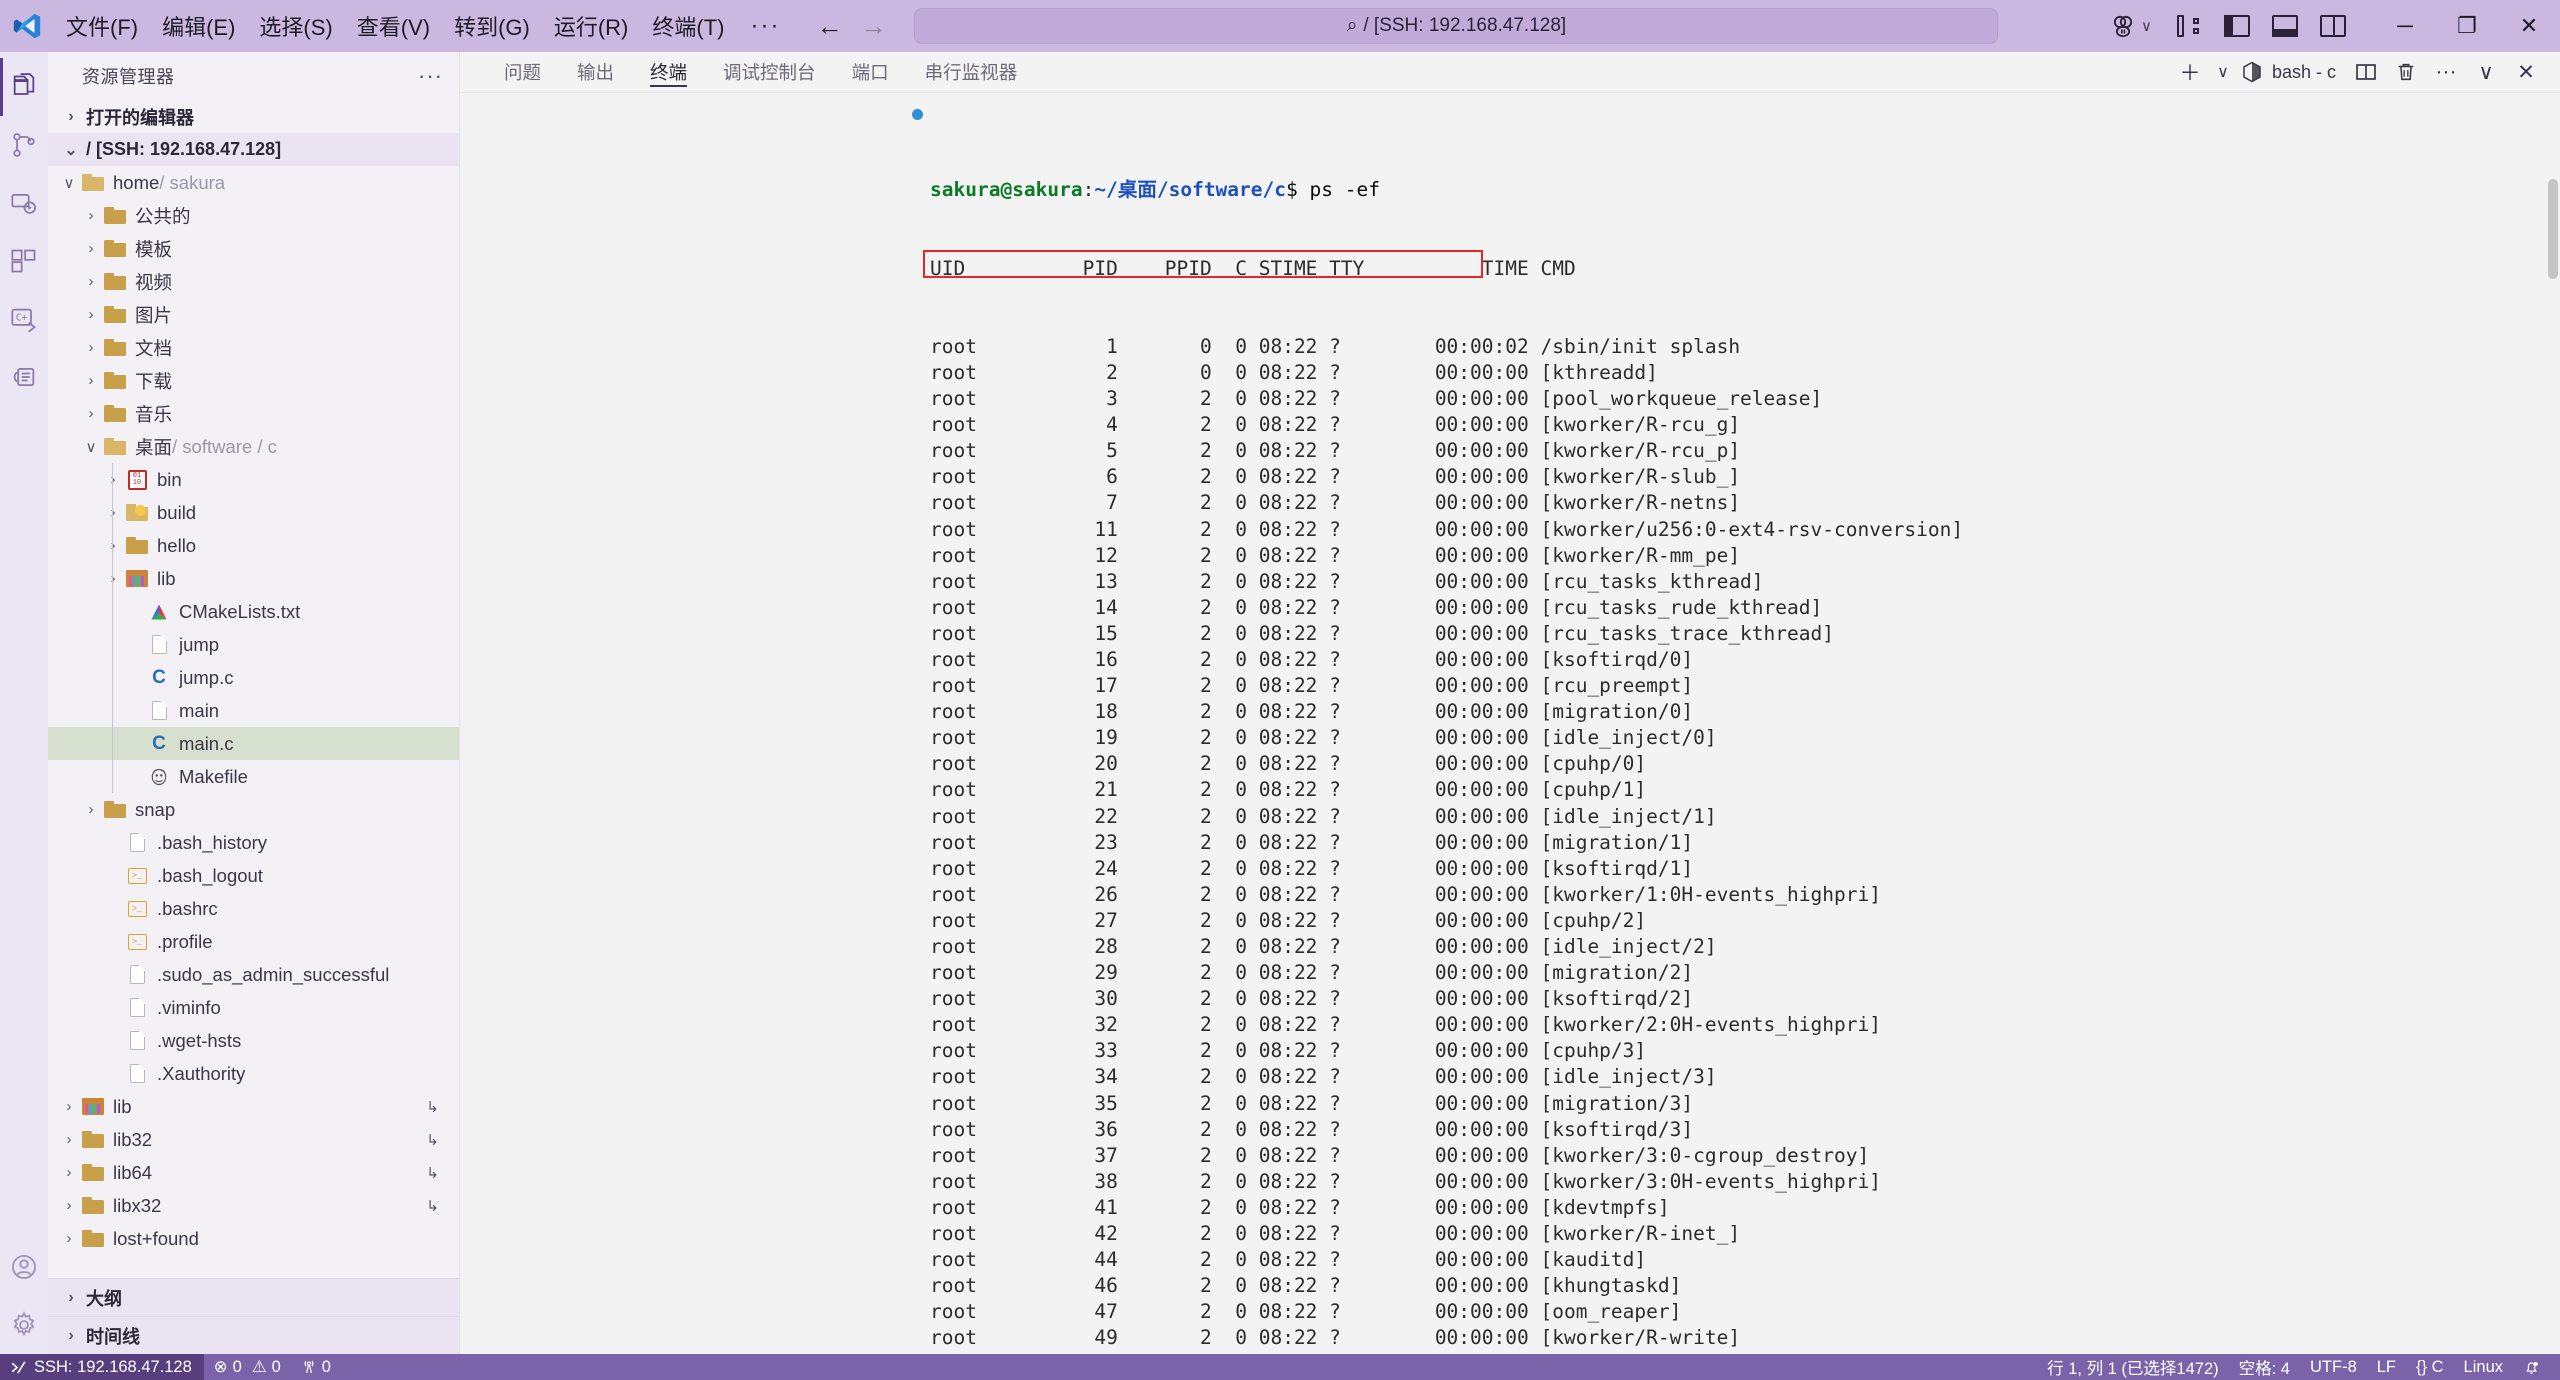 The image size is (2560, 1380). What do you see at coordinates (2189, 26) in the screenshot?
I see `customize-layout-icon` at bounding box center [2189, 26].